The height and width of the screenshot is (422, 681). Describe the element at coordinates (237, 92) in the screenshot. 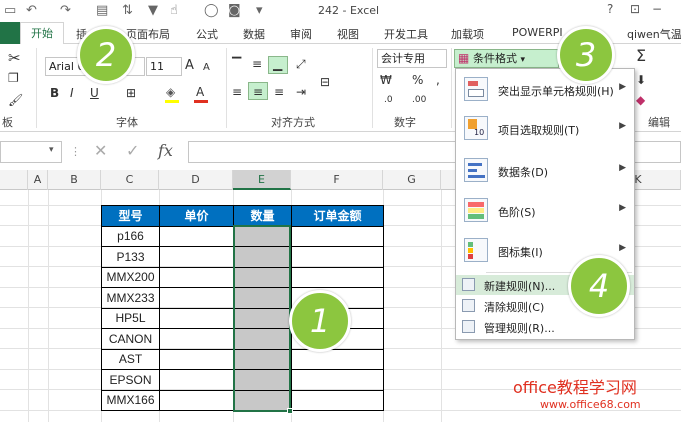

I see `align-left-icon: ≡` at that location.